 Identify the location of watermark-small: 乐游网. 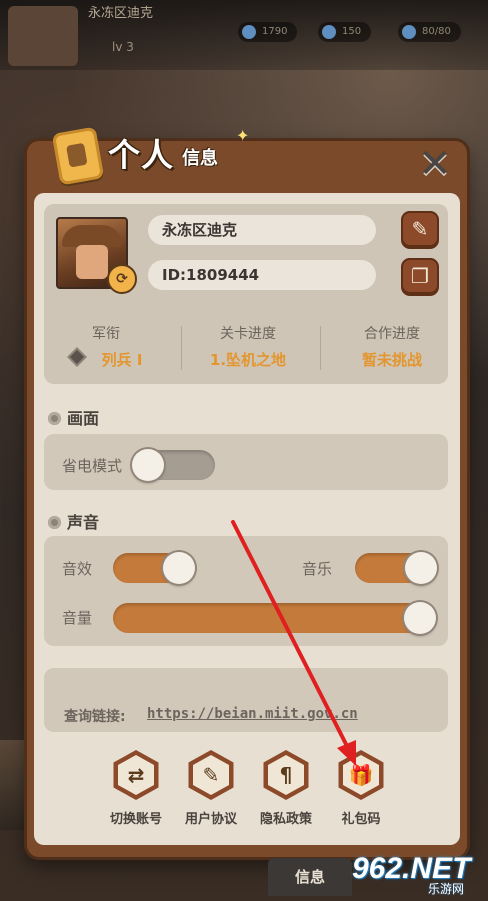
(446, 889).